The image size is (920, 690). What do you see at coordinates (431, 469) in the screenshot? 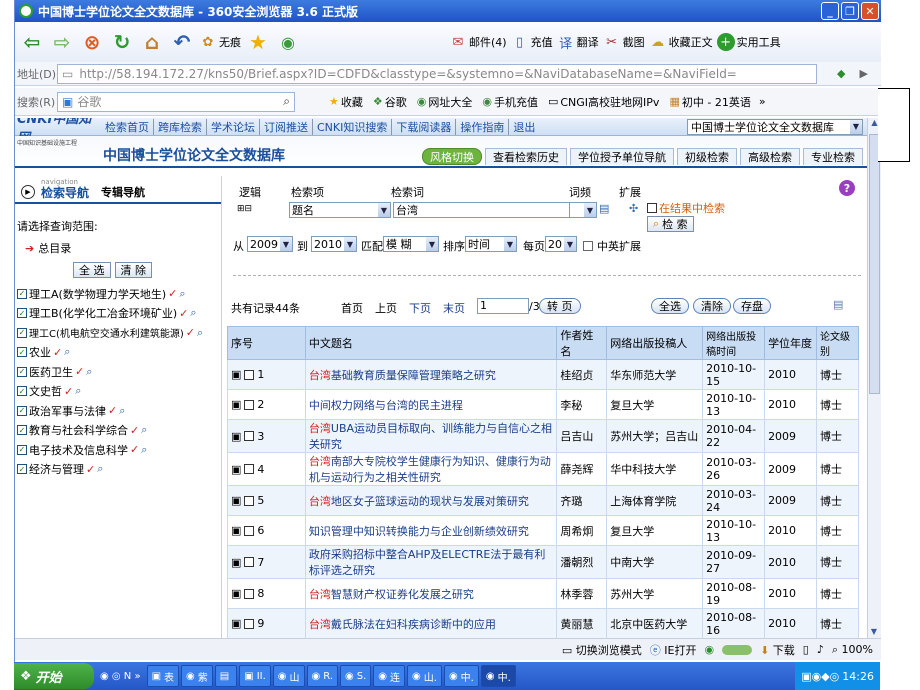
I see `title-cell: 台湾南部大专院校学生健康行为知识、健康行为动机与运动行为之相关性研究` at bounding box center [431, 469].